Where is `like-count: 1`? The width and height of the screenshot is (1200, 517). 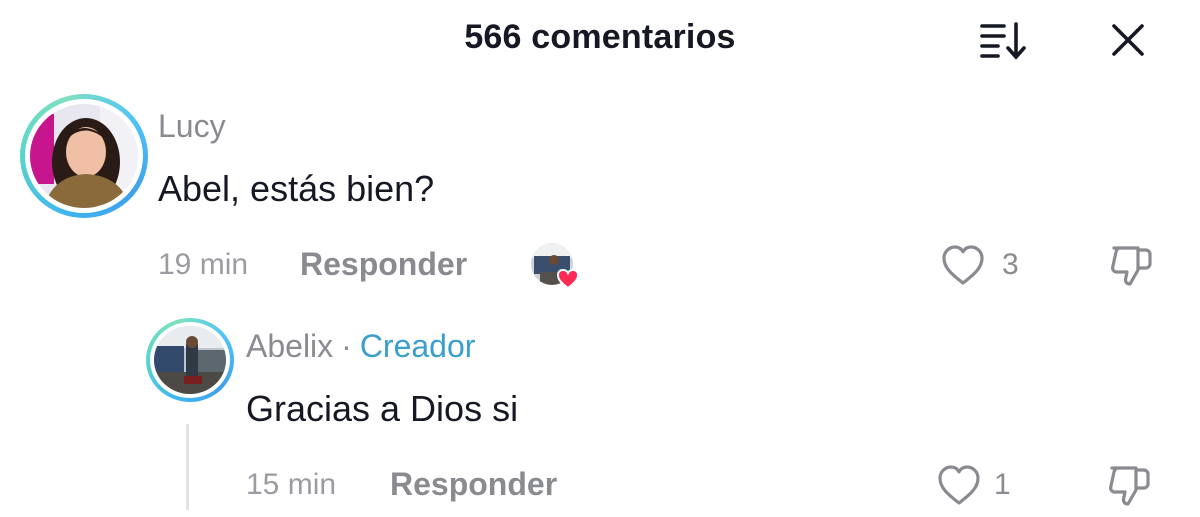 like-count: 1 is located at coordinates (1002, 484).